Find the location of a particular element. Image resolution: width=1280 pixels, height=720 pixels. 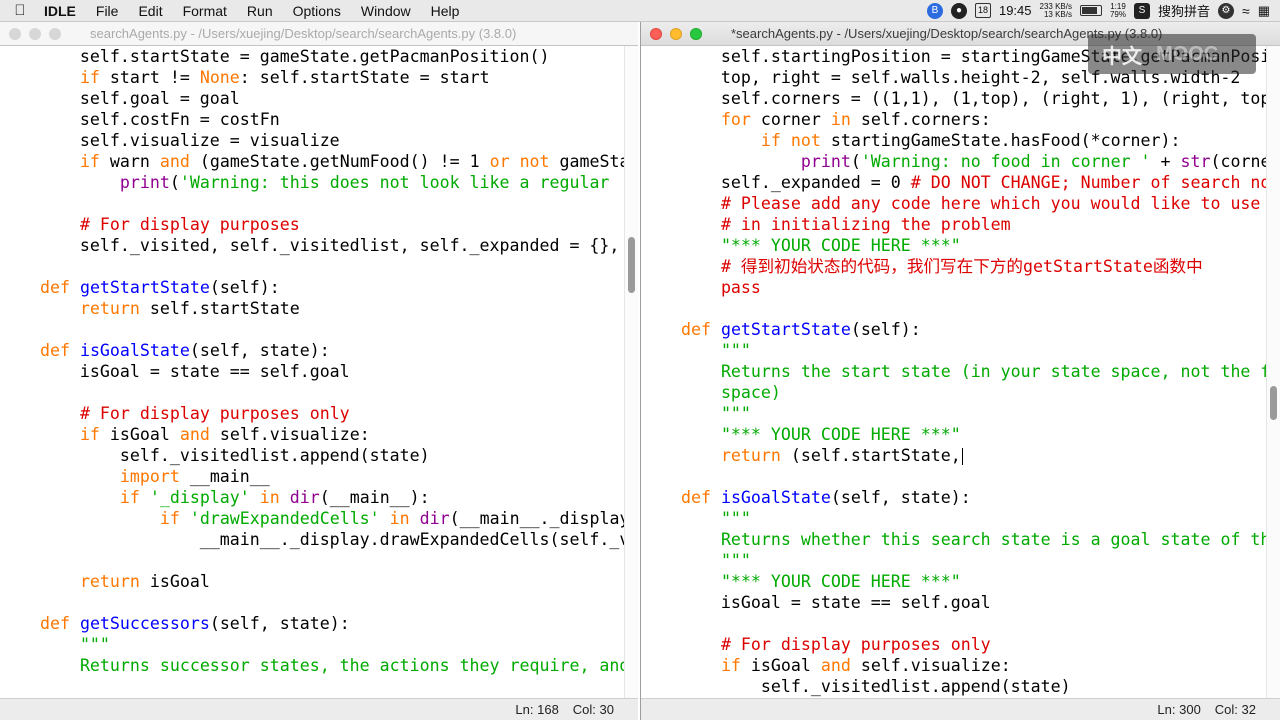

ime-label: 搜狗拼音 is located at coordinates (1184, 10).